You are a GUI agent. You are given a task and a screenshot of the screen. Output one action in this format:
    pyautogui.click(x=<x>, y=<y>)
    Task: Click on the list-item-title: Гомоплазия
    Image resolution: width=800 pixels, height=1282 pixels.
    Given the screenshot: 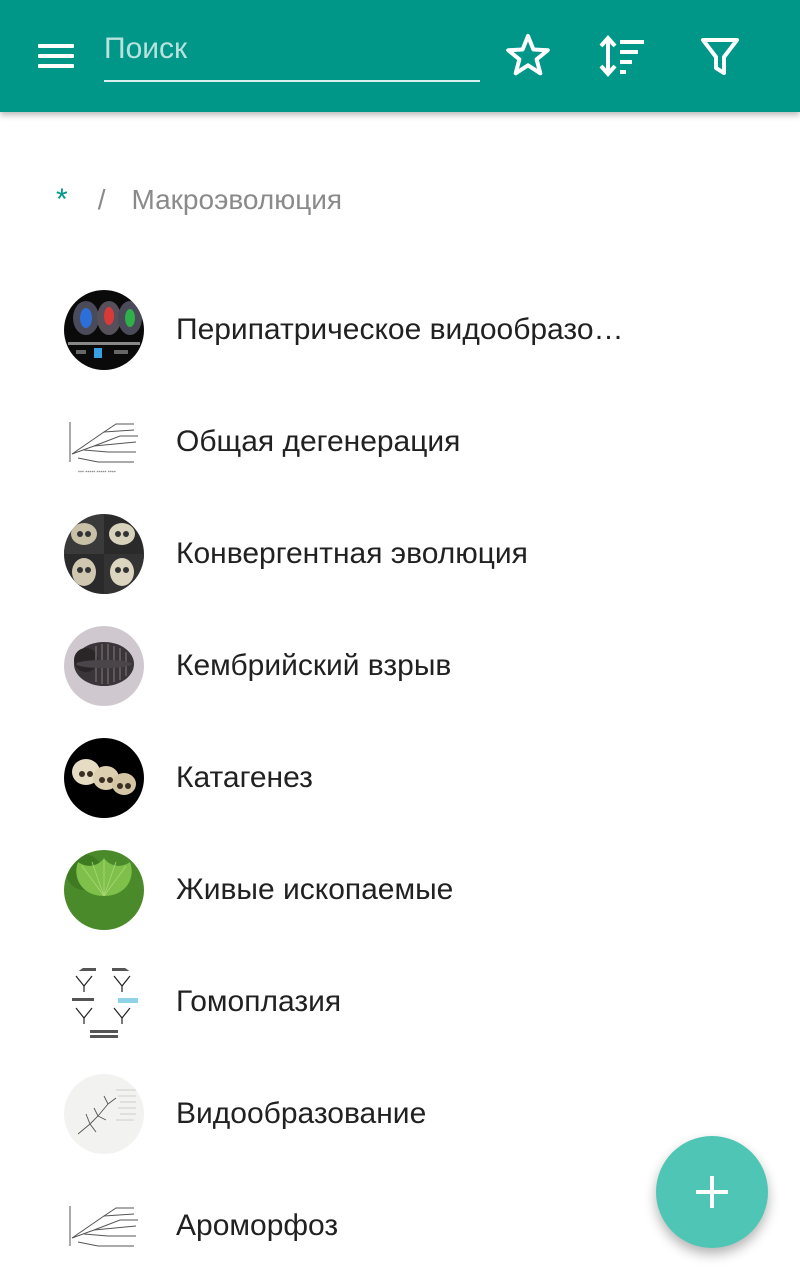 What is the action you would take?
    pyautogui.click(x=259, y=1001)
    